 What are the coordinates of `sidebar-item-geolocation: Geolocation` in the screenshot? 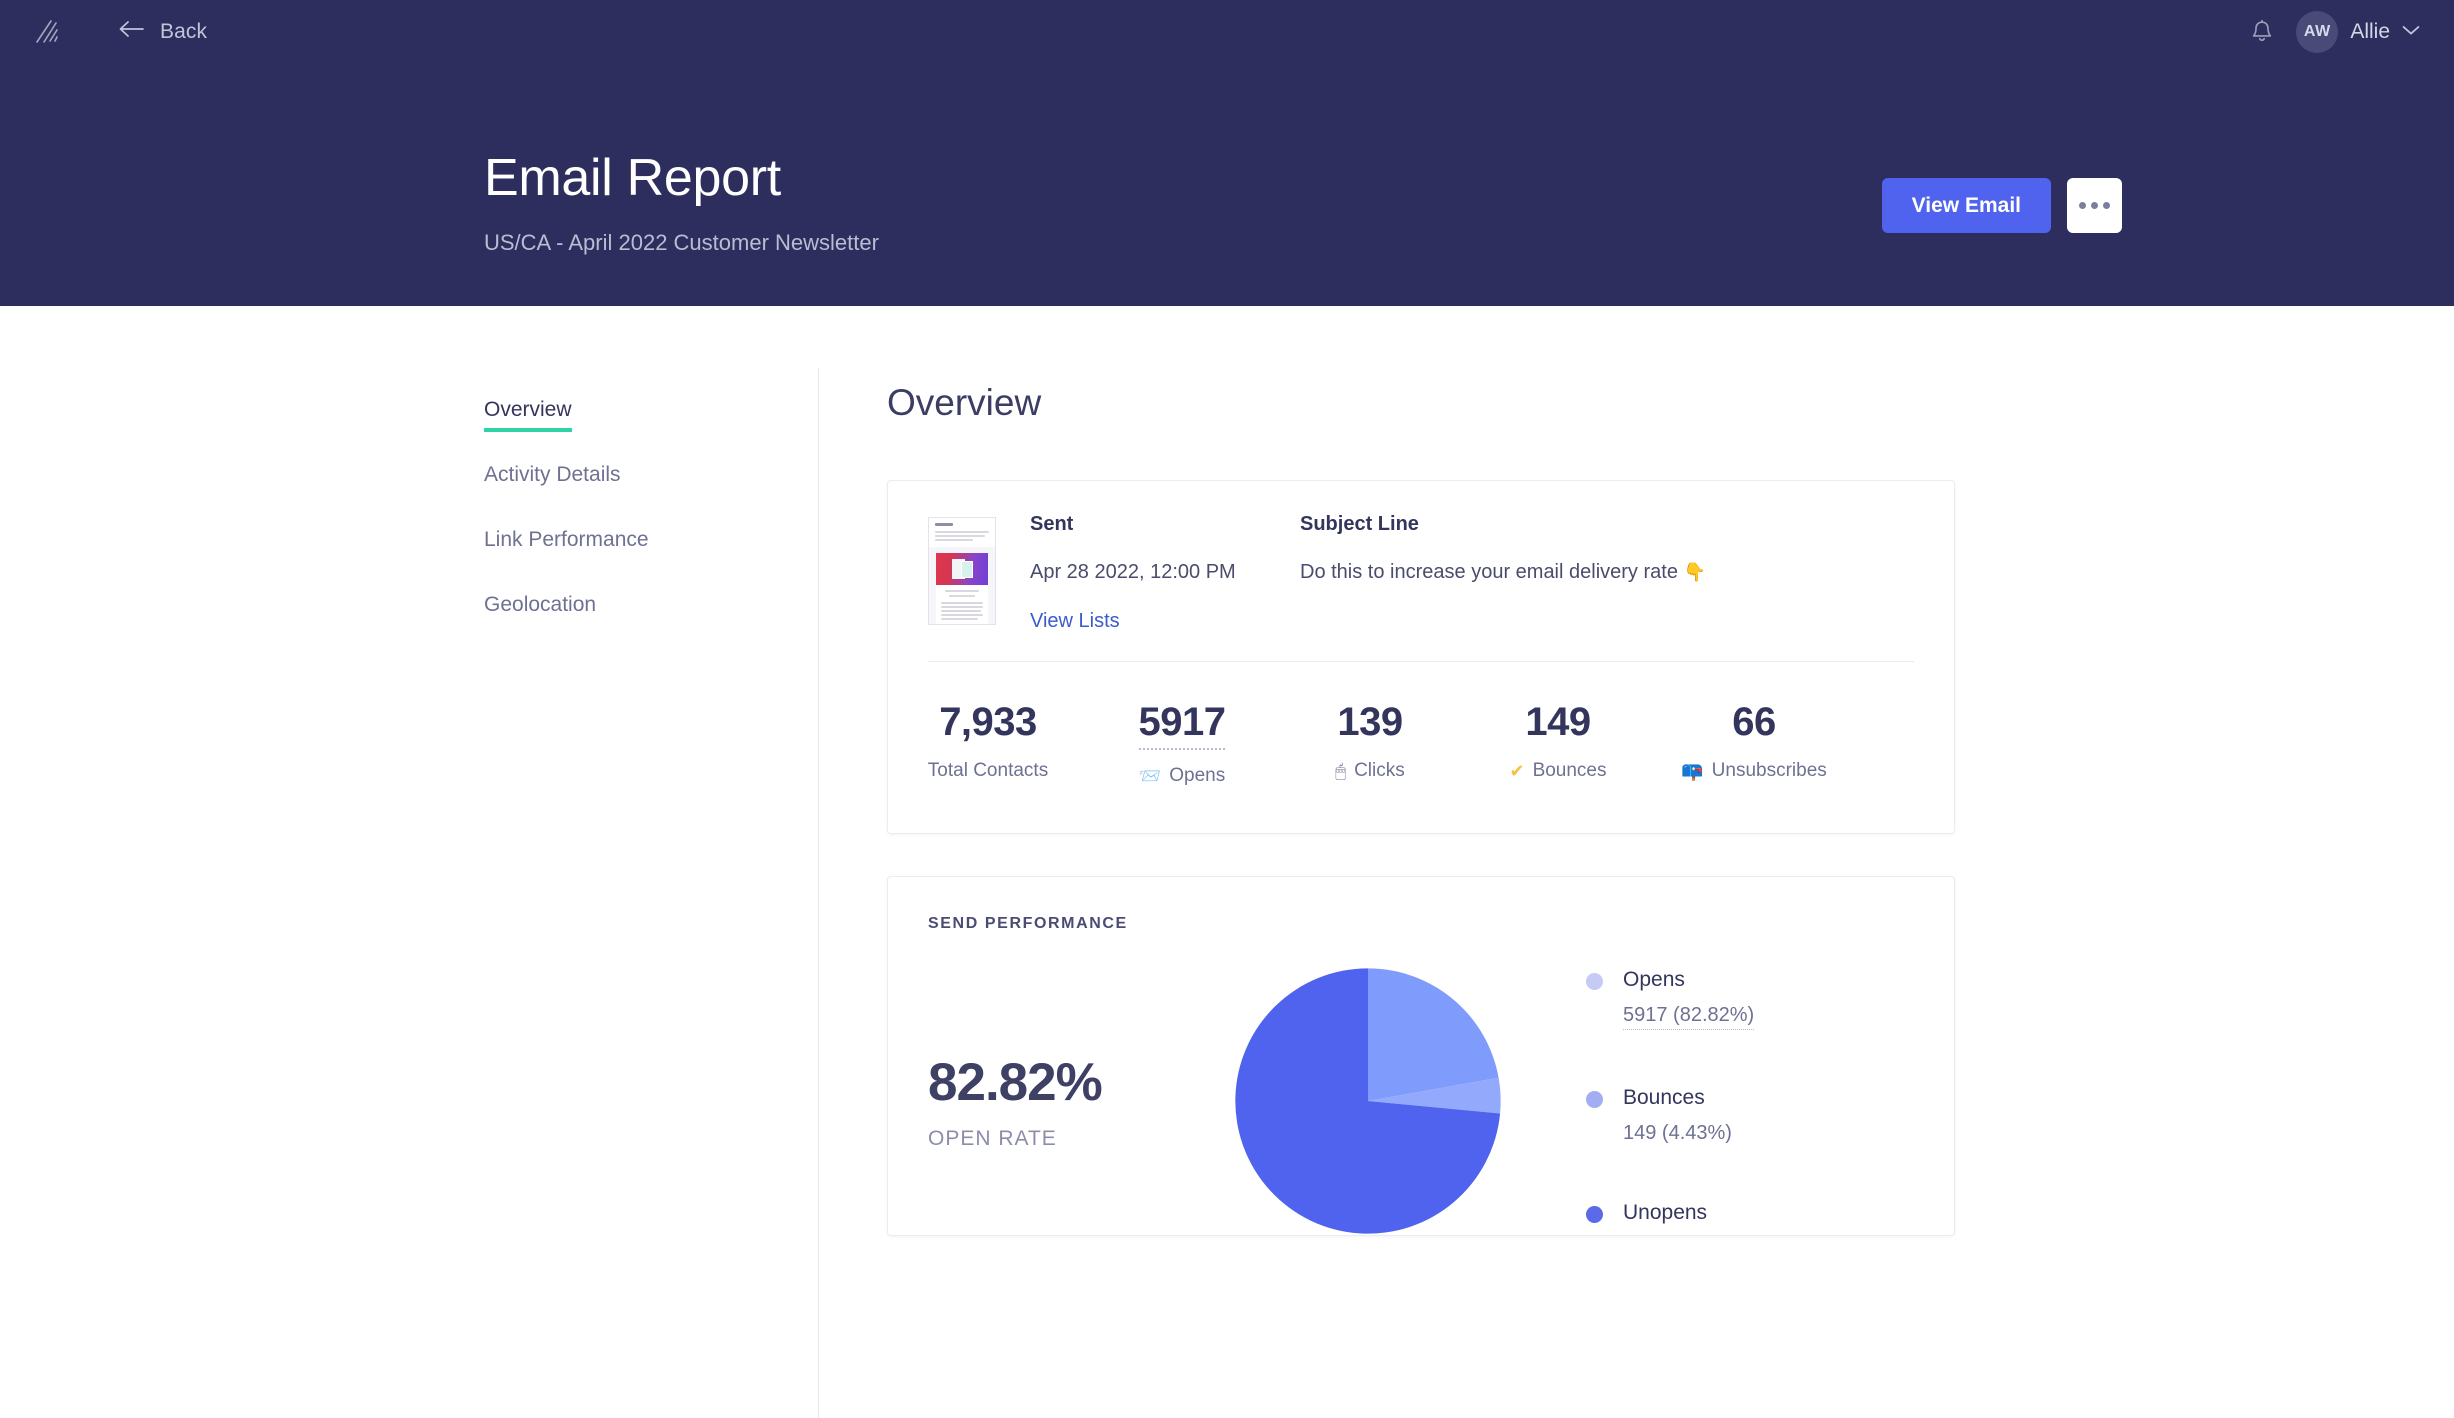 It's located at (540, 610).